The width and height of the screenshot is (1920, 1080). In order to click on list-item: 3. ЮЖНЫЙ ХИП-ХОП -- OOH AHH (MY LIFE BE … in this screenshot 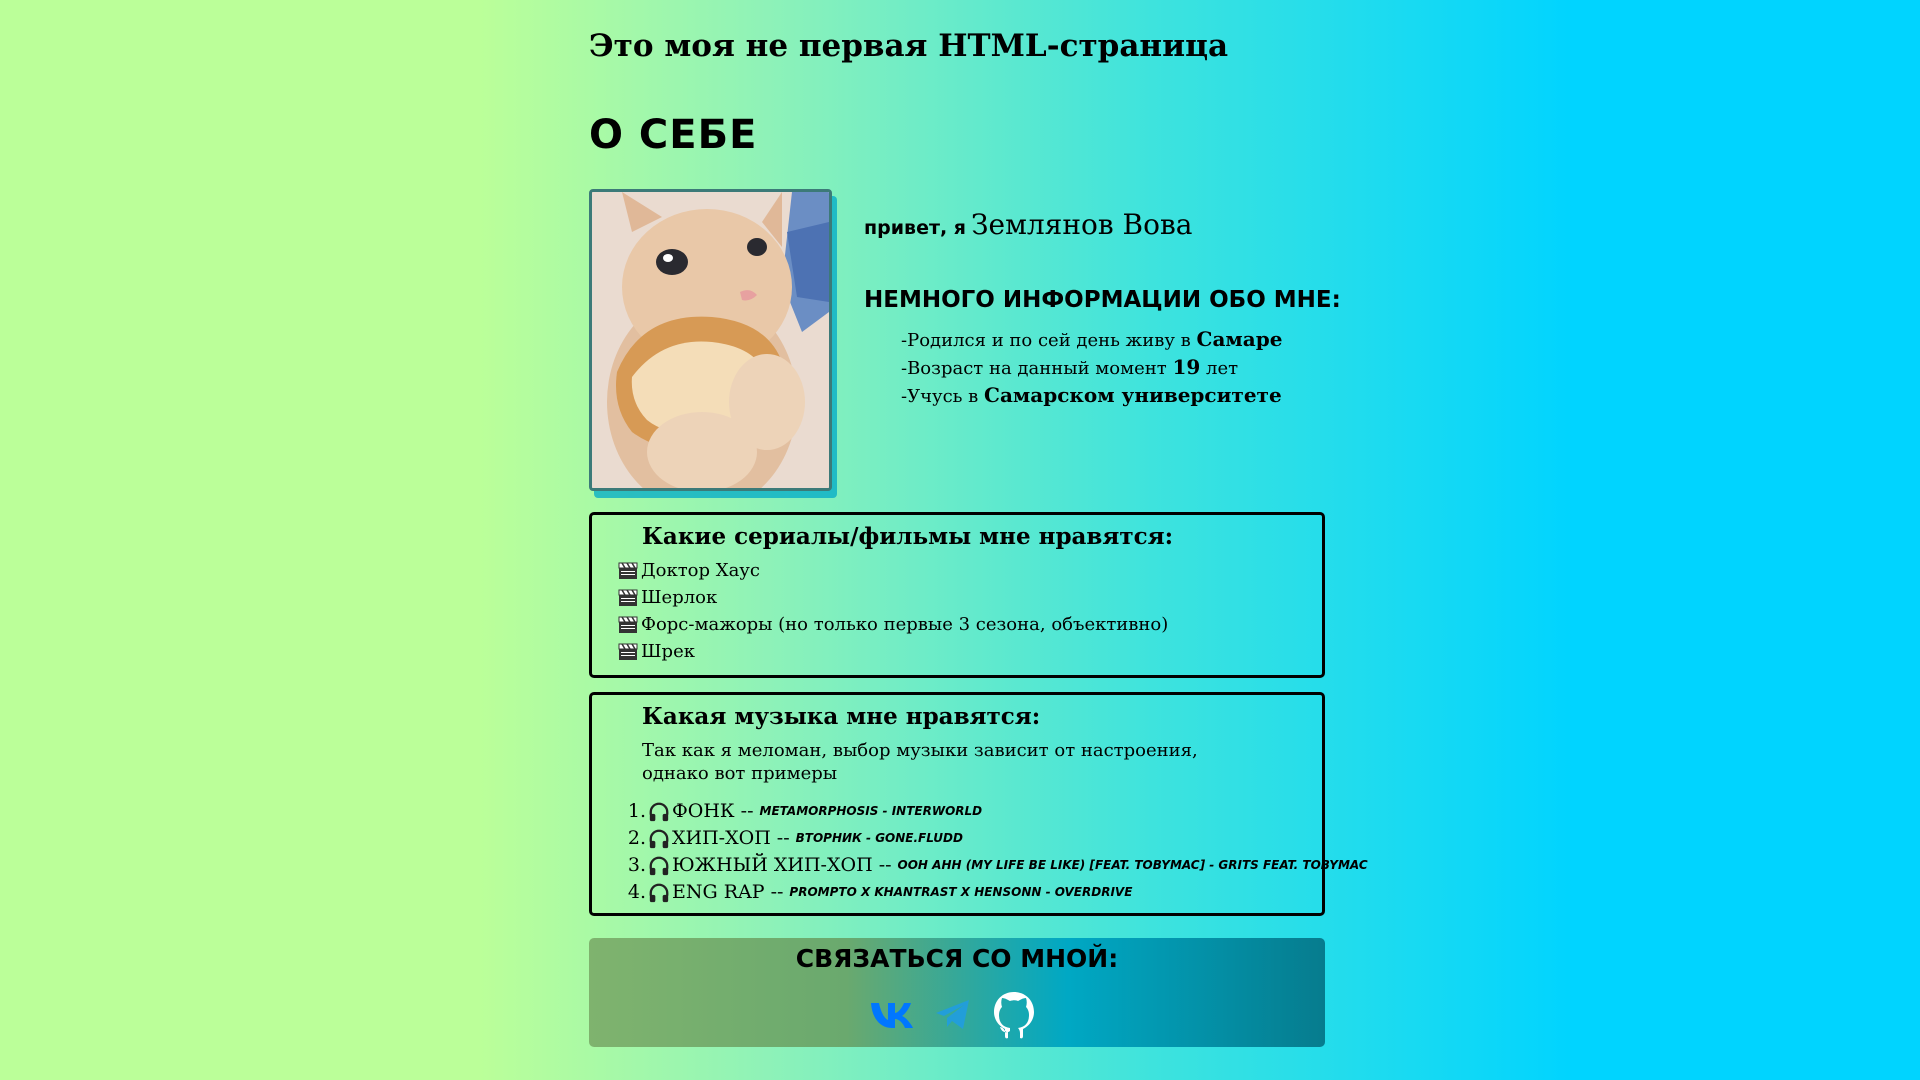, I will do `click(997, 865)`.